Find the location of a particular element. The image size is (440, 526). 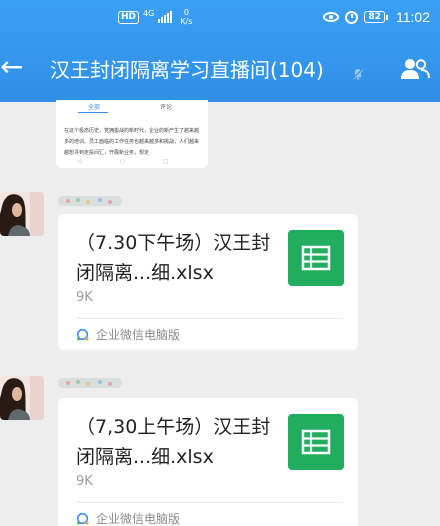

file-name: （7.30下午场）汉王封闭隔离...细.xlsx is located at coordinates (173, 258).